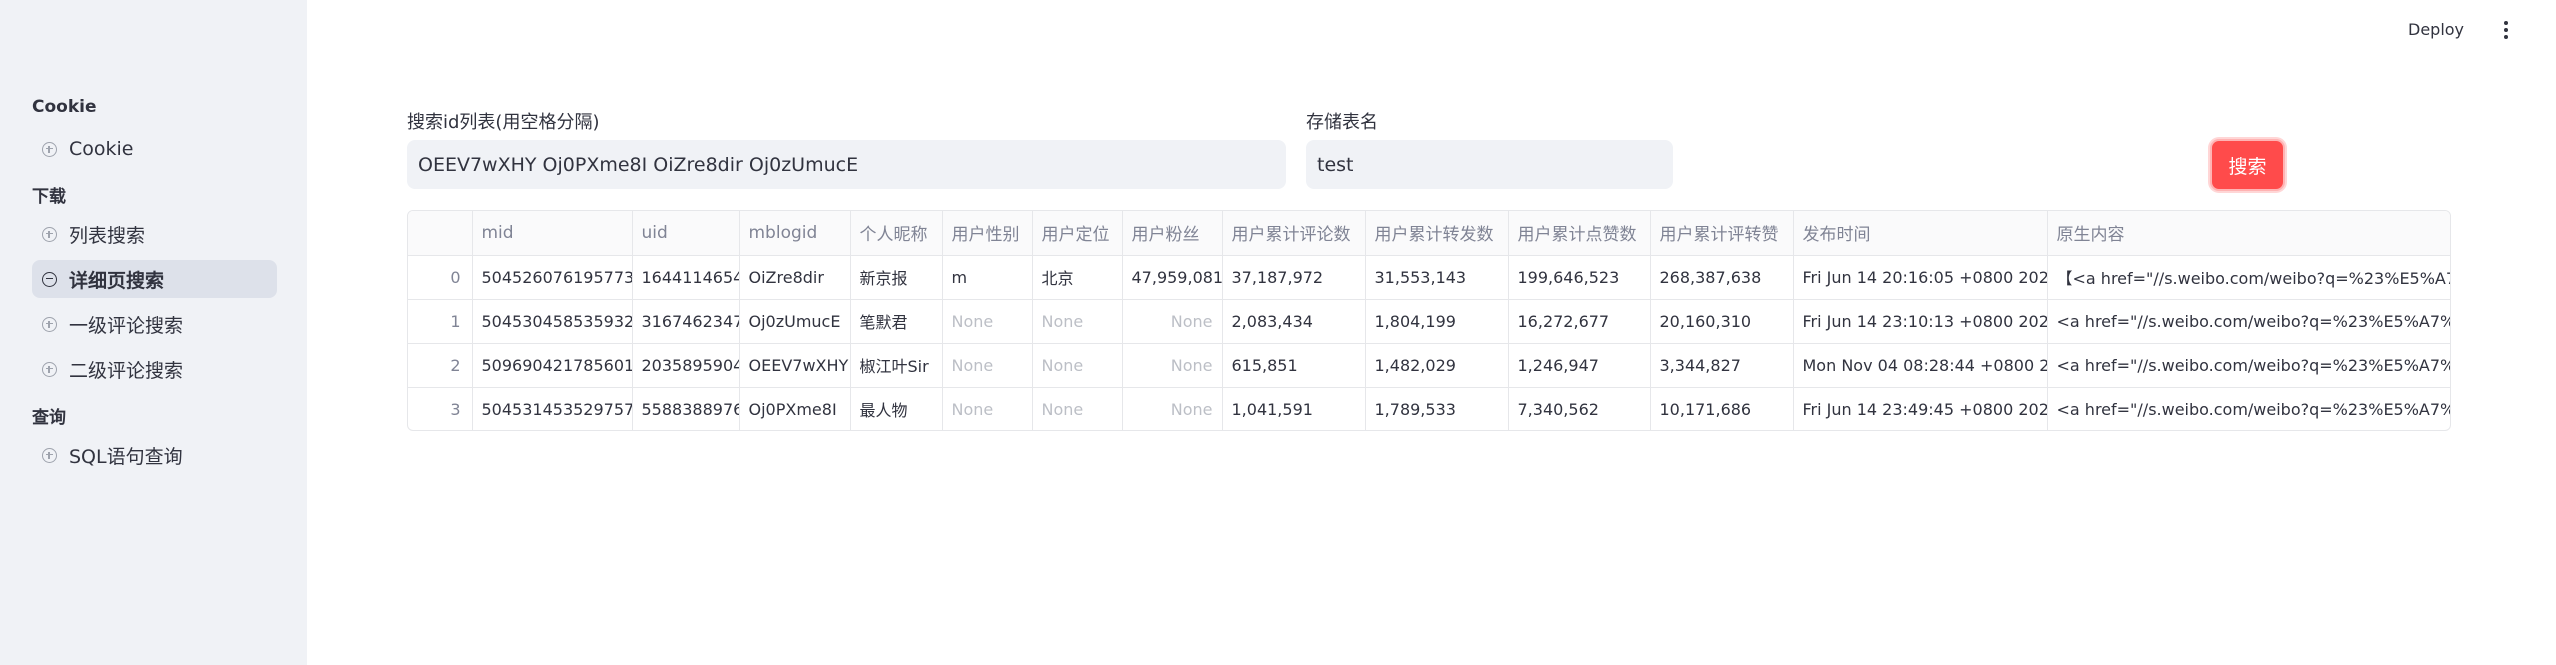 The height and width of the screenshot is (665, 2556). What do you see at coordinates (2506, 30) in the screenshot?
I see `more-menu-icon` at bounding box center [2506, 30].